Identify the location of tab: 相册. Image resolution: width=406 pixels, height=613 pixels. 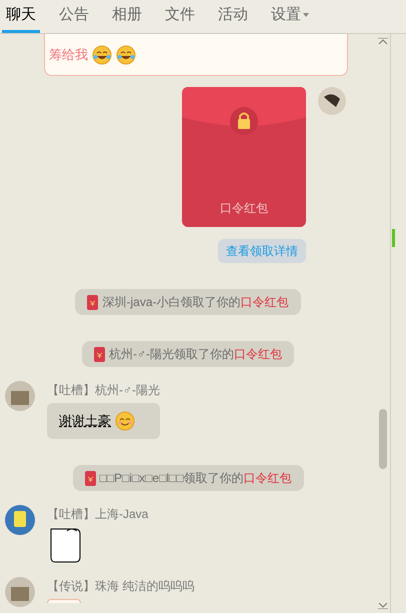
(127, 16).